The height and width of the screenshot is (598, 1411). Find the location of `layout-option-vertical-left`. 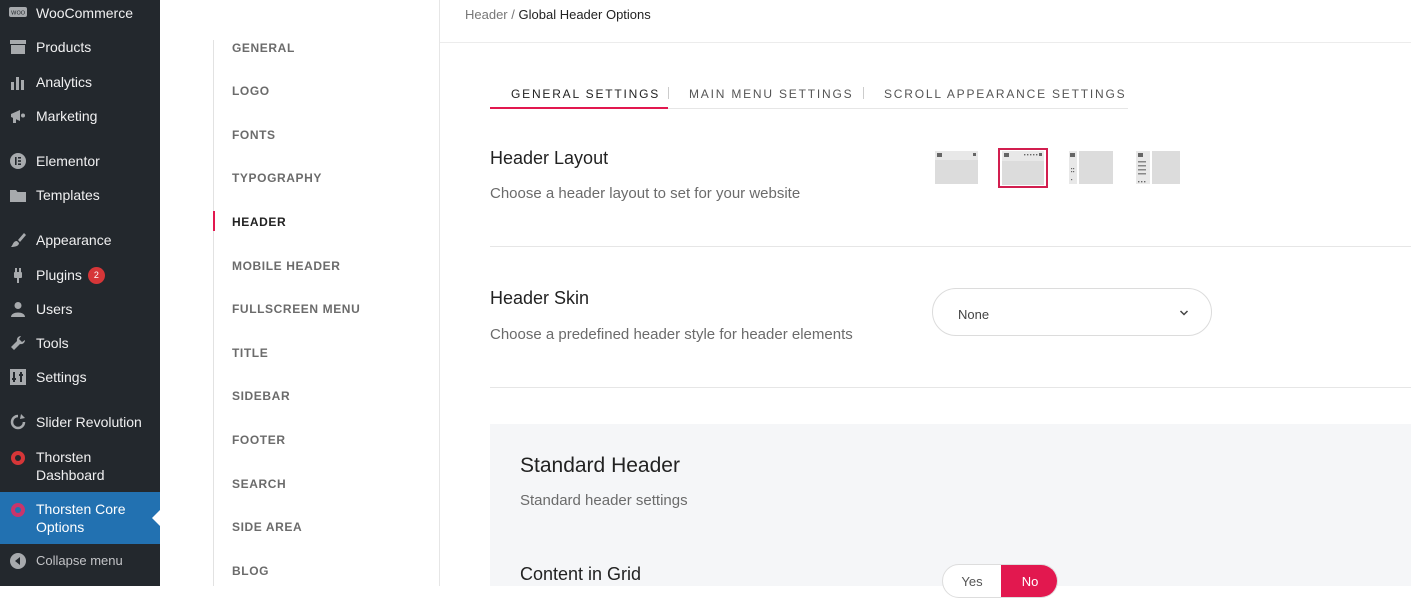

layout-option-vertical-left is located at coordinates (1092, 168).